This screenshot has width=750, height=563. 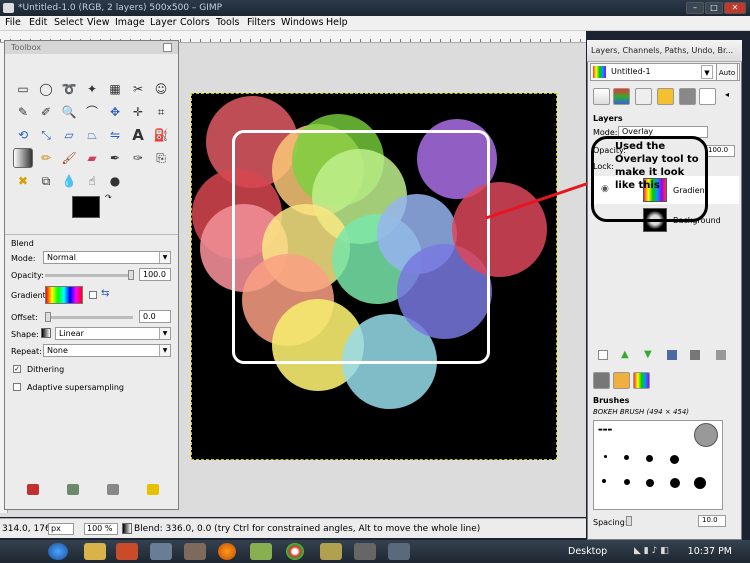 I want to click on menu-filters: Filters, so click(x=261, y=22).